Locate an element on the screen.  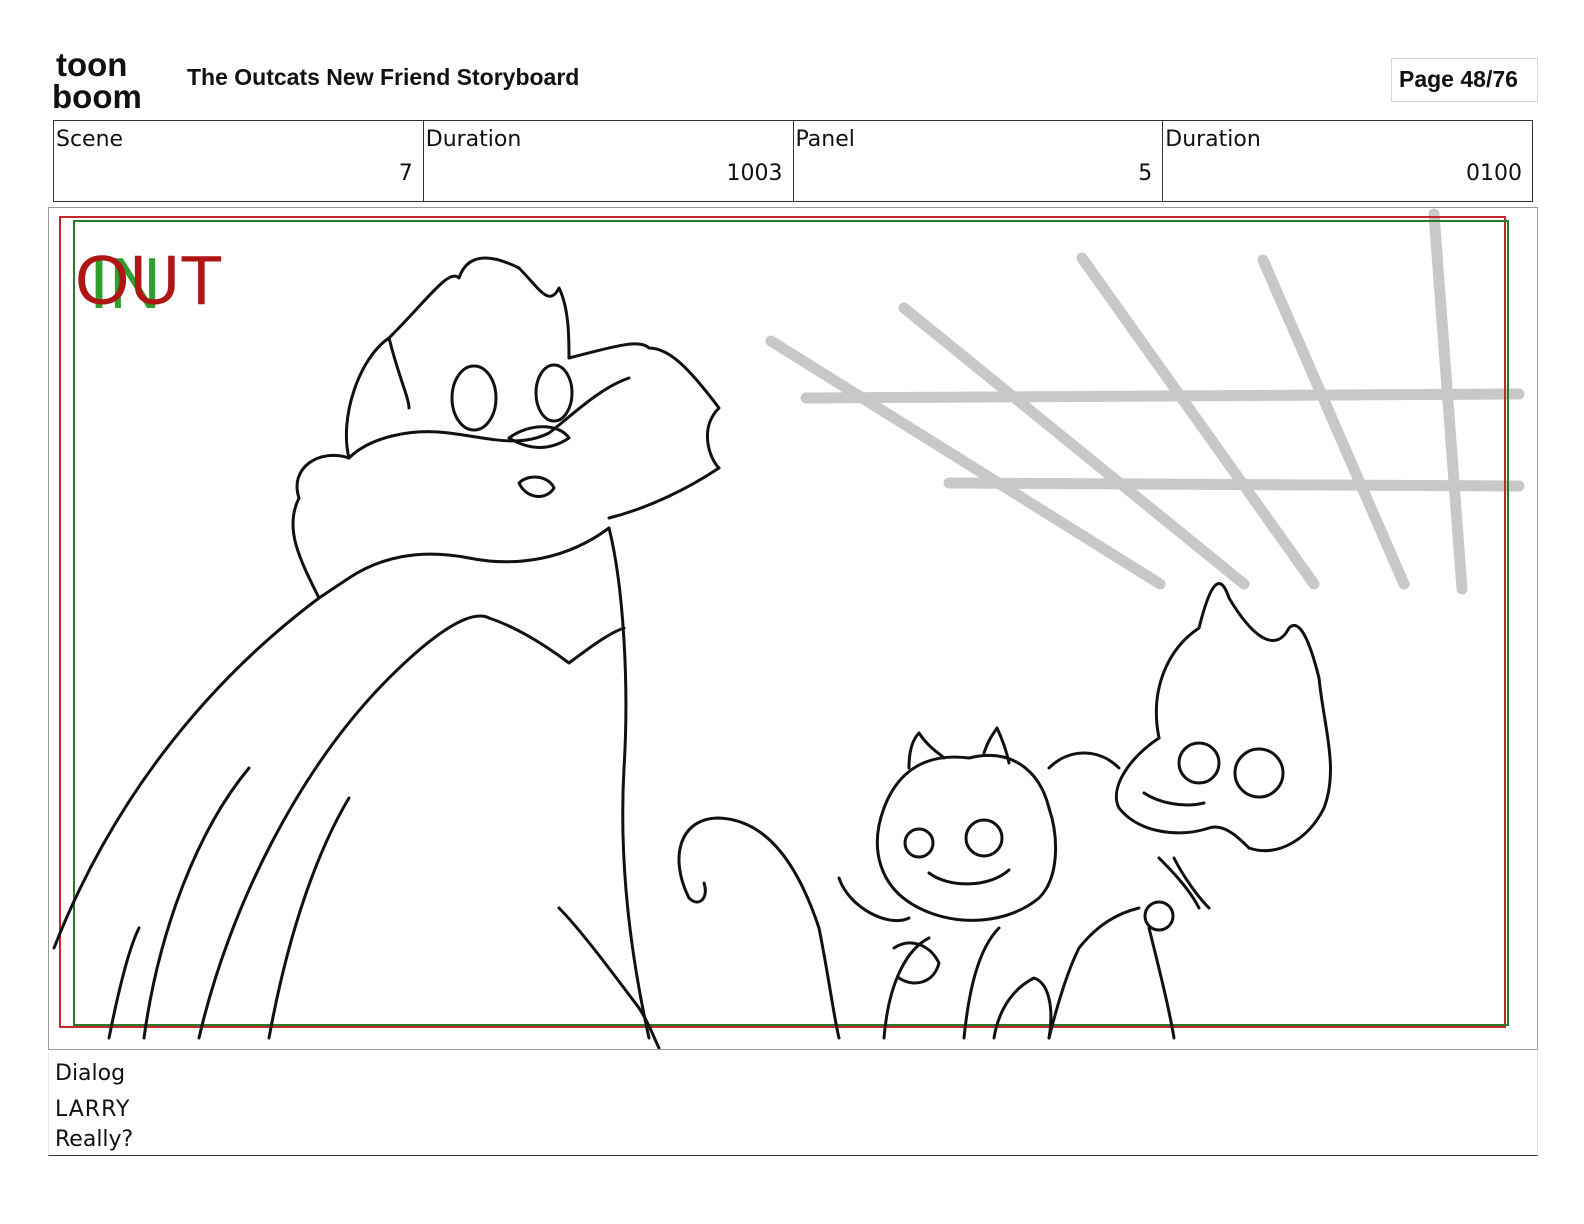
dialog-speaker: LARRY is located at coordinates (93, 1109).